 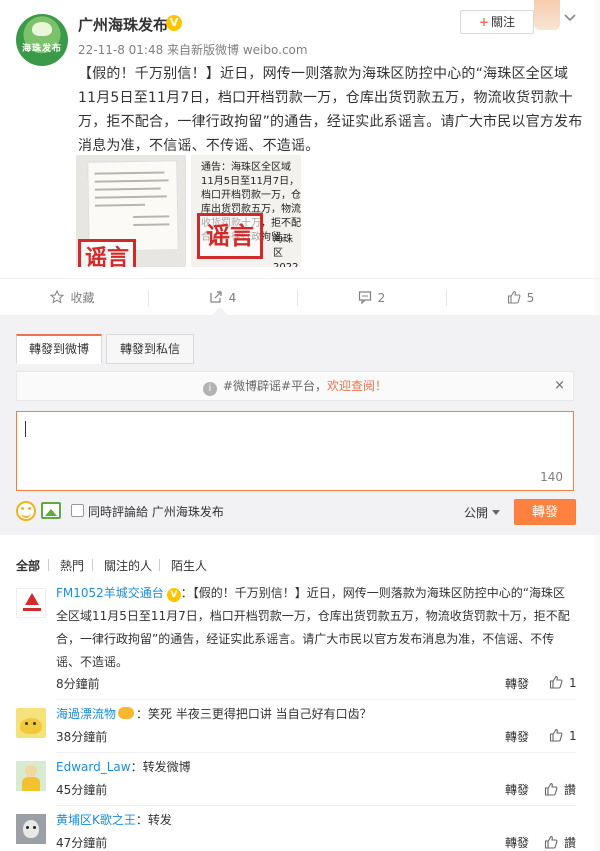 I want to click on favorite-button: 收藏, so click(x=72, y=298).